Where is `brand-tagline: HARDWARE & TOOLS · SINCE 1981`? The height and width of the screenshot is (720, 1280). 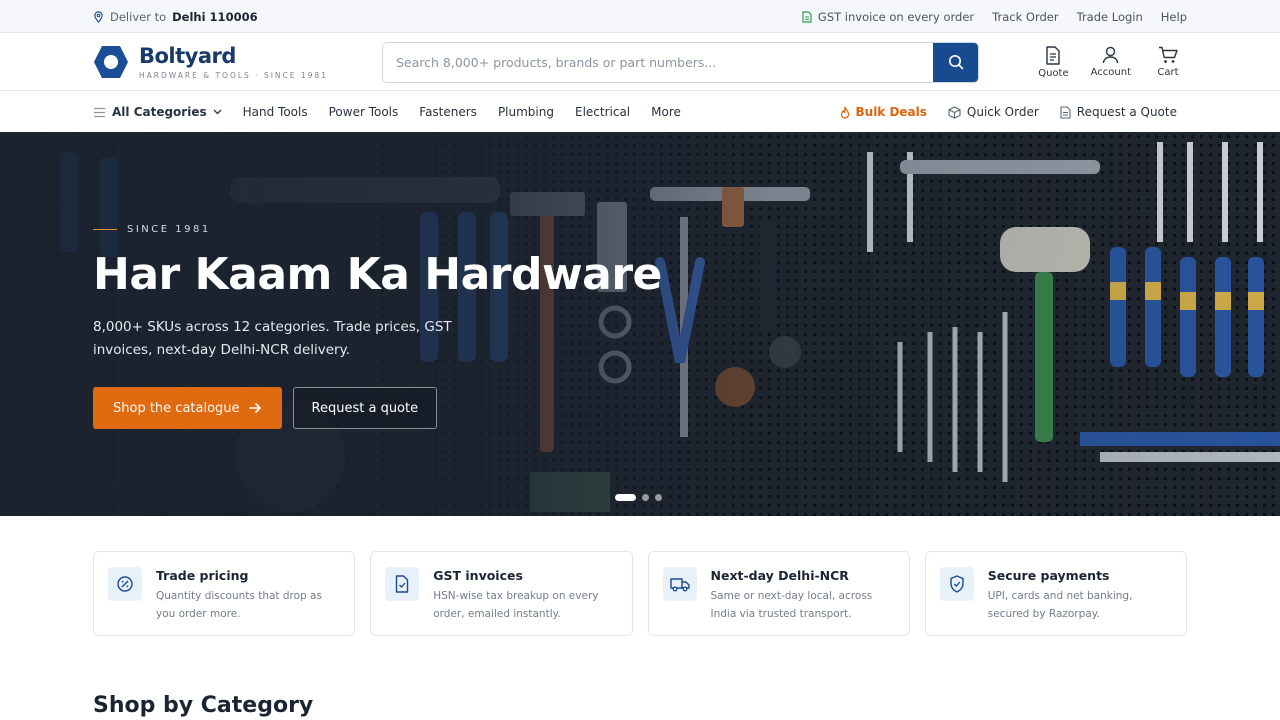
brand-tagline: HARDWARE & TOOLS · SINCE 1981 is located at coordinates (233, 75).